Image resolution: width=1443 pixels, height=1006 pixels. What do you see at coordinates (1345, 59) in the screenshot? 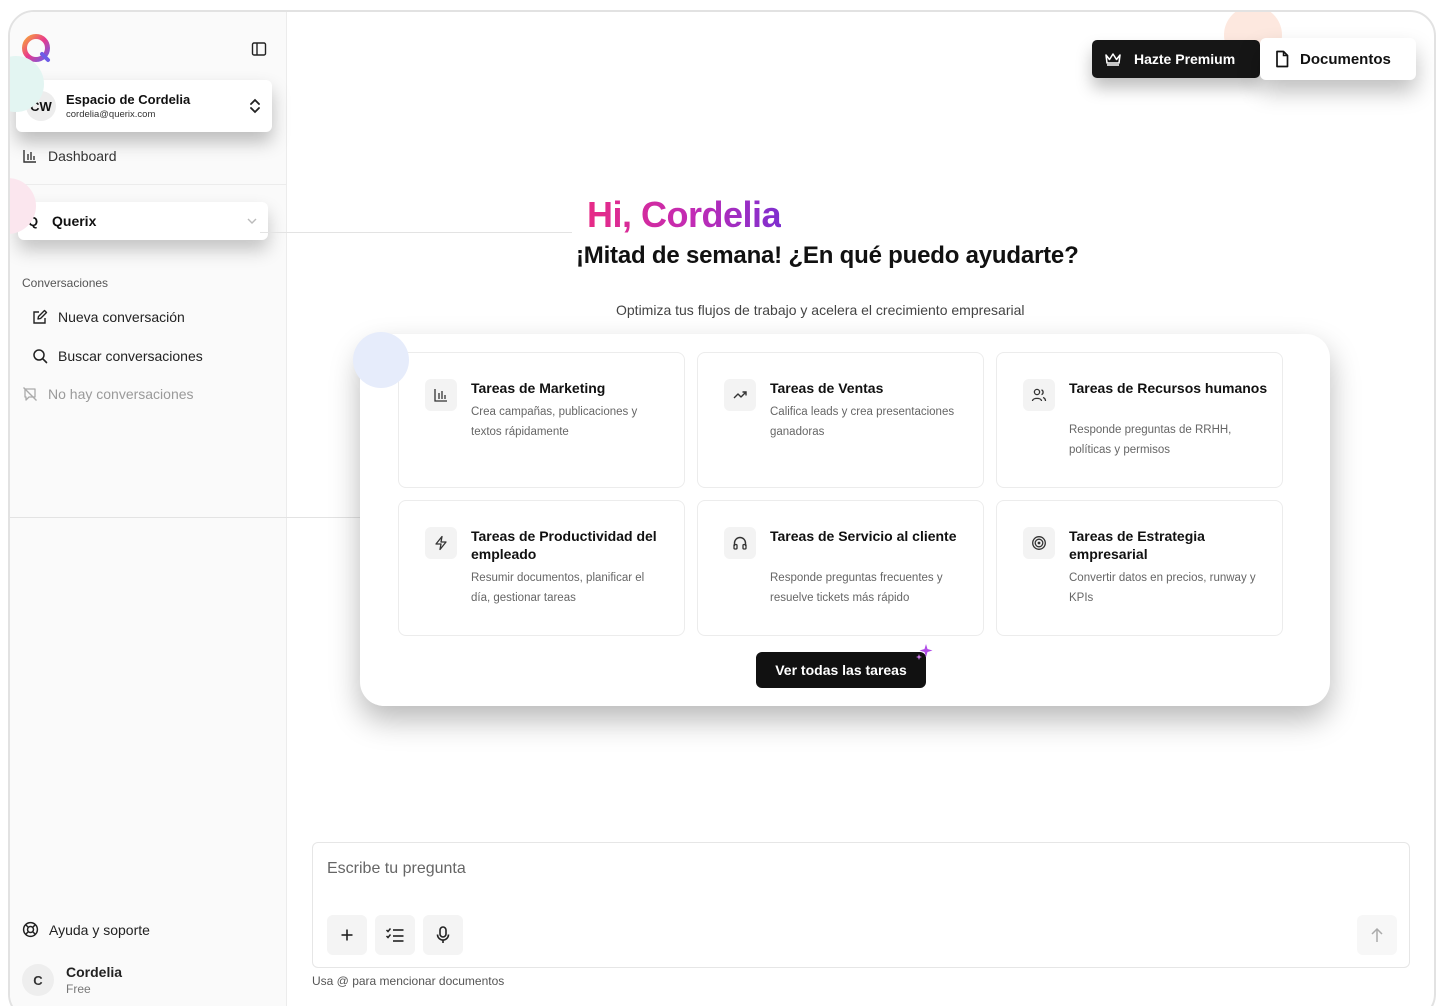
I see `documents-label: Documentos` at bounding box center [1345, 59].